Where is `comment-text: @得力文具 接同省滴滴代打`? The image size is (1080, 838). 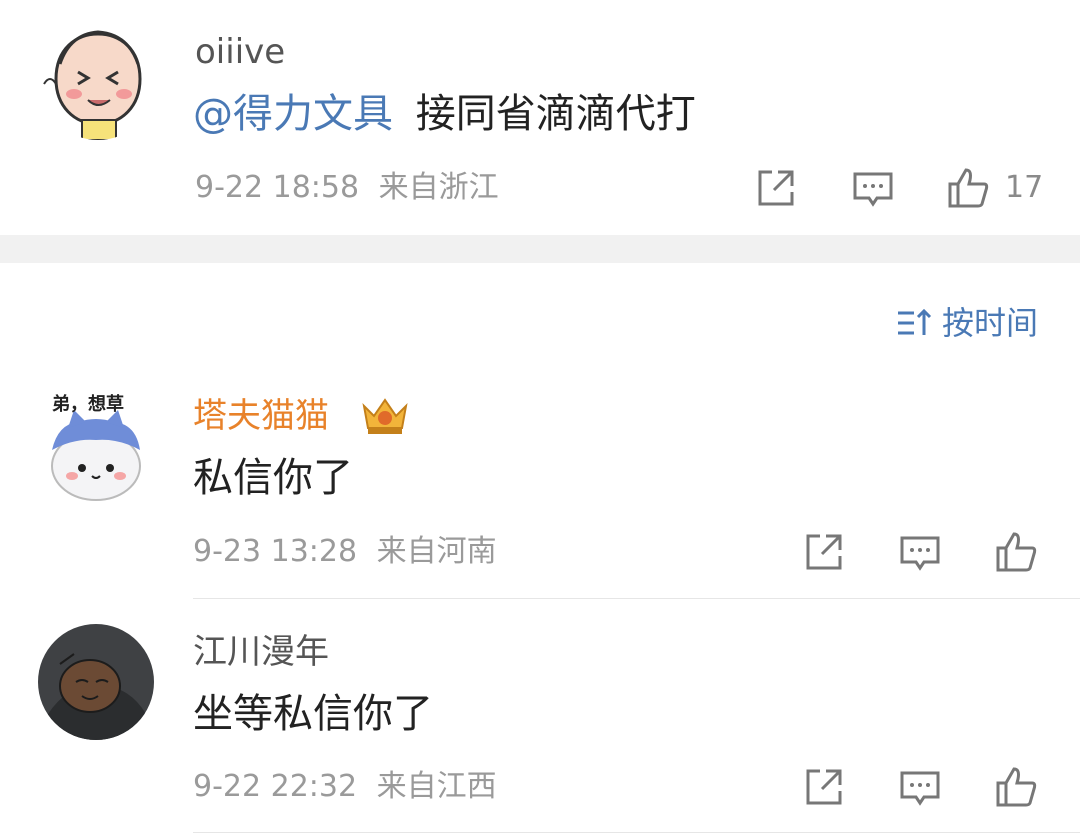 comment-text: @得力文具 接同省滴滴代打 is located at coordinates (444, 114).